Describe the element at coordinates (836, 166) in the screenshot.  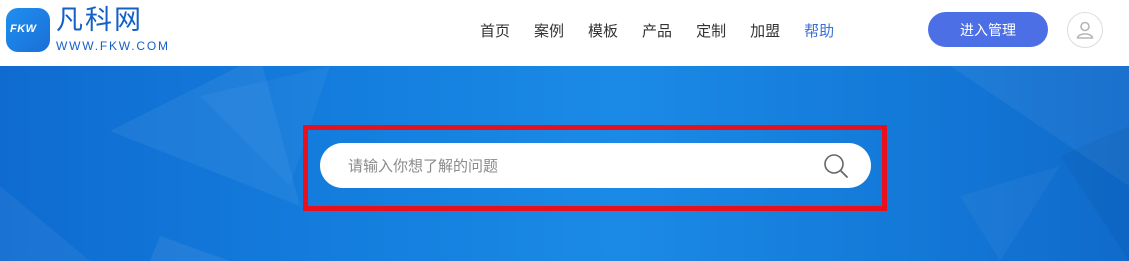
I see `search-icon` at that location.